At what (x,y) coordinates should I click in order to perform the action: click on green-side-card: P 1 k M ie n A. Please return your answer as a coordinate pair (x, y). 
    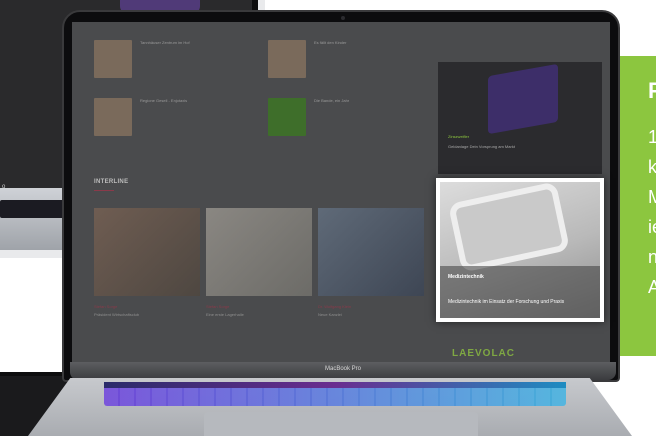
    Looking at the image, I should click on (638, 206).